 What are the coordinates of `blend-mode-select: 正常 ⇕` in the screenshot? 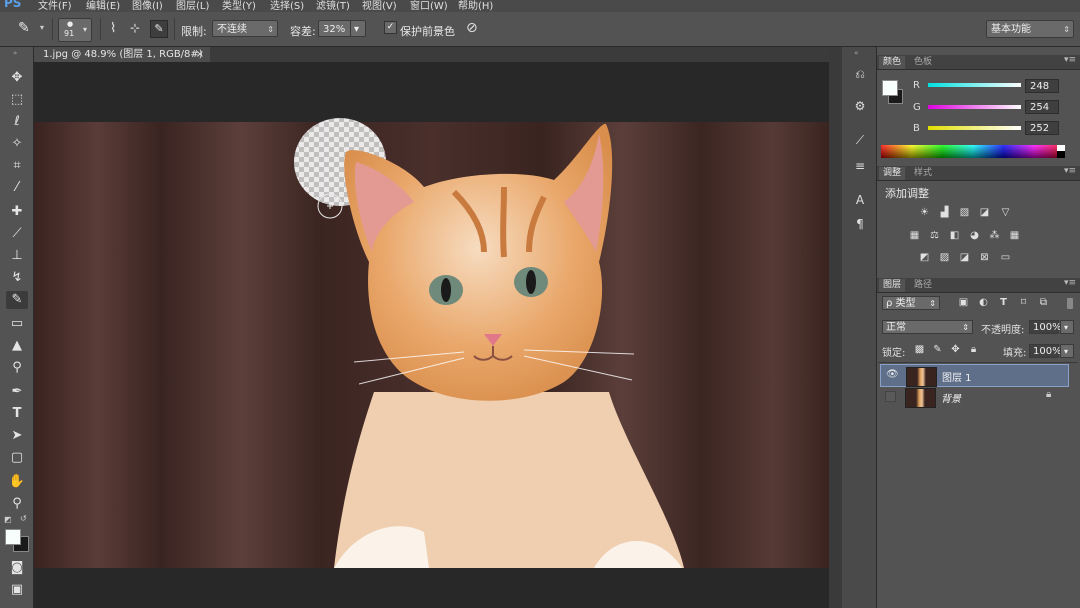 It's located at (927, 327).